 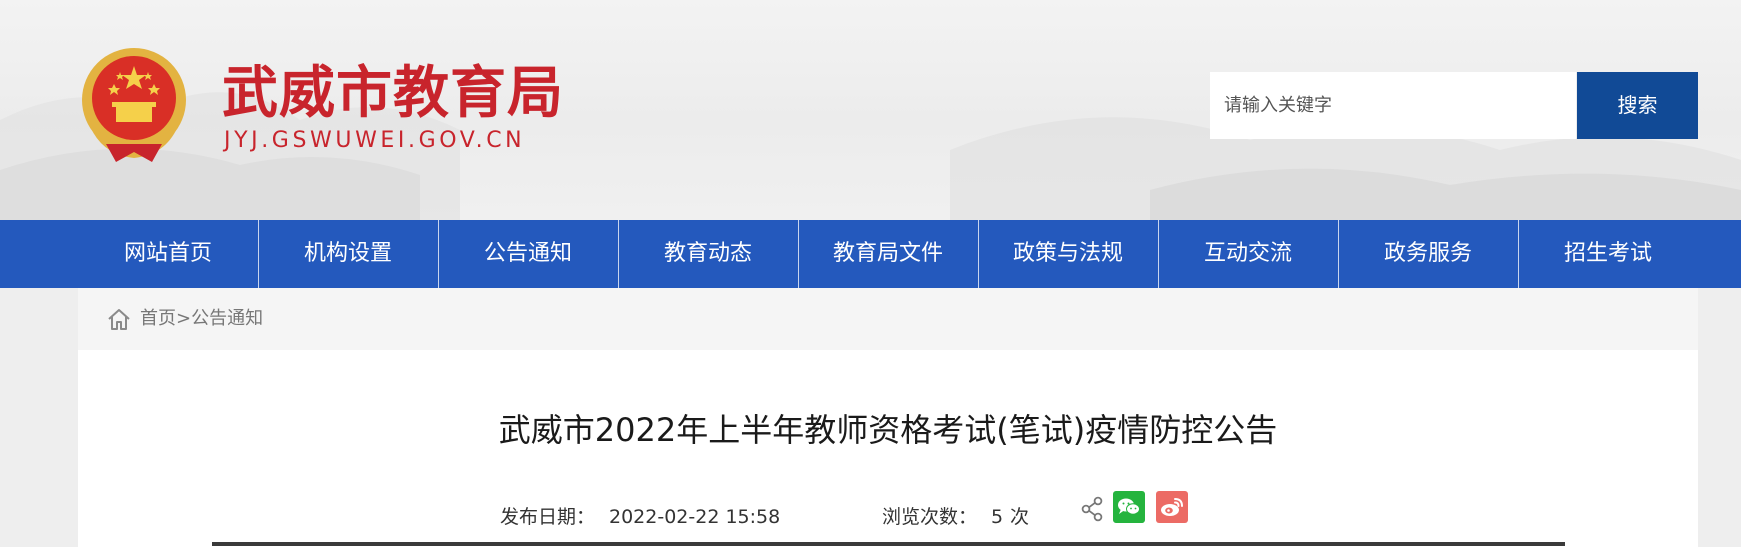 What do you see at coordinates (1068, 254) in the screenshot?
I see `nav-item-policies: 政策与法规` at bounding box center [1068, 254].